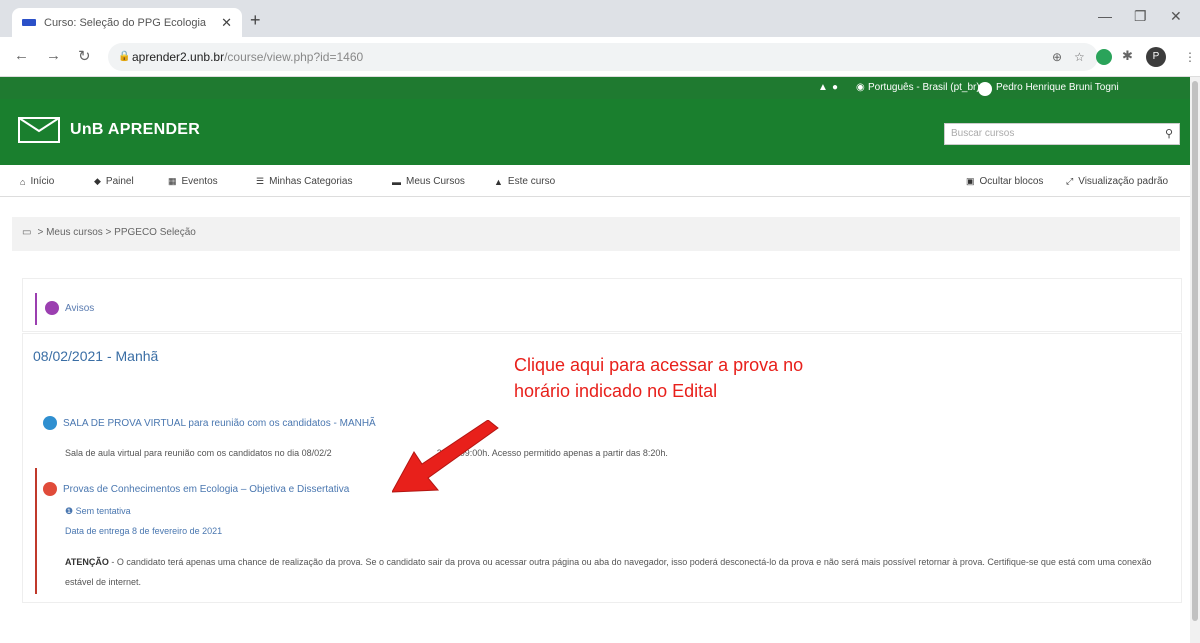 The image size is (1200, 643). What do you see at coordinates (396, 181) in the screenshot?
I see `courses-icon: ▬` at bounding box center [396, 181].